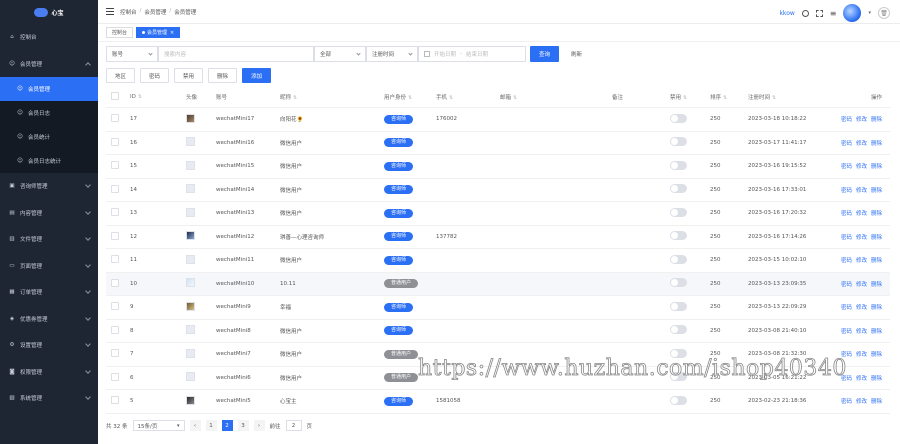  What do you see at coordinates (49, 12) in the screenshot?
I see `logo: 心宝` at bounding box center [49, 12].